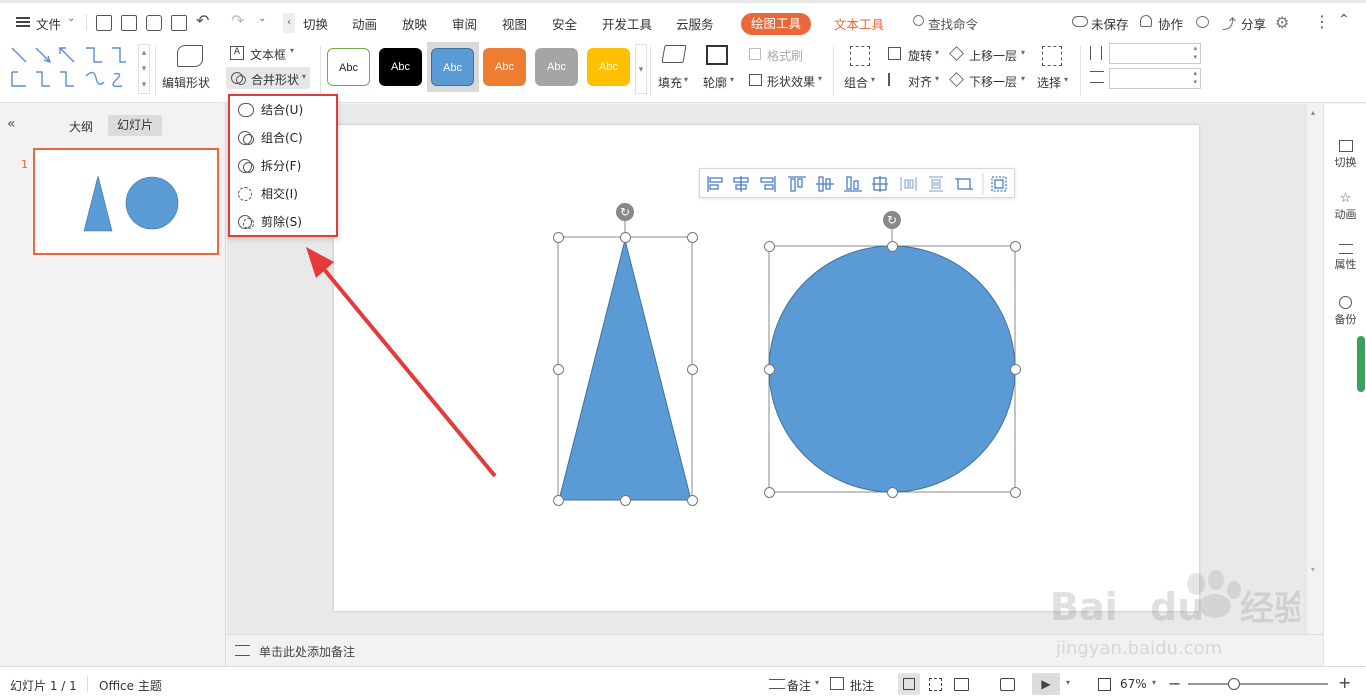 The image size is (1366, 700). I want to click on notes-button: 备注, so click(799, 685).